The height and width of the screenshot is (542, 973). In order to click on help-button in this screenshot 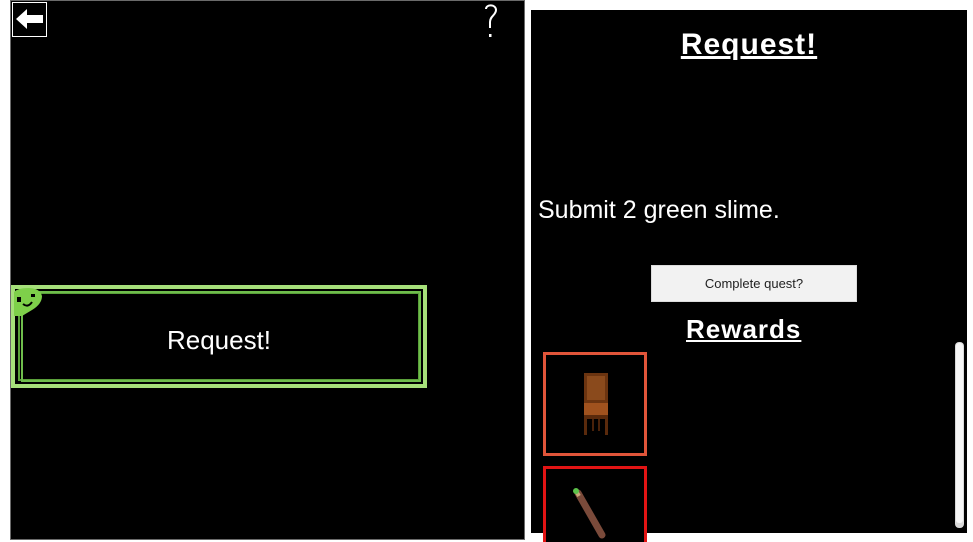, I will do `click(491, 21)`.